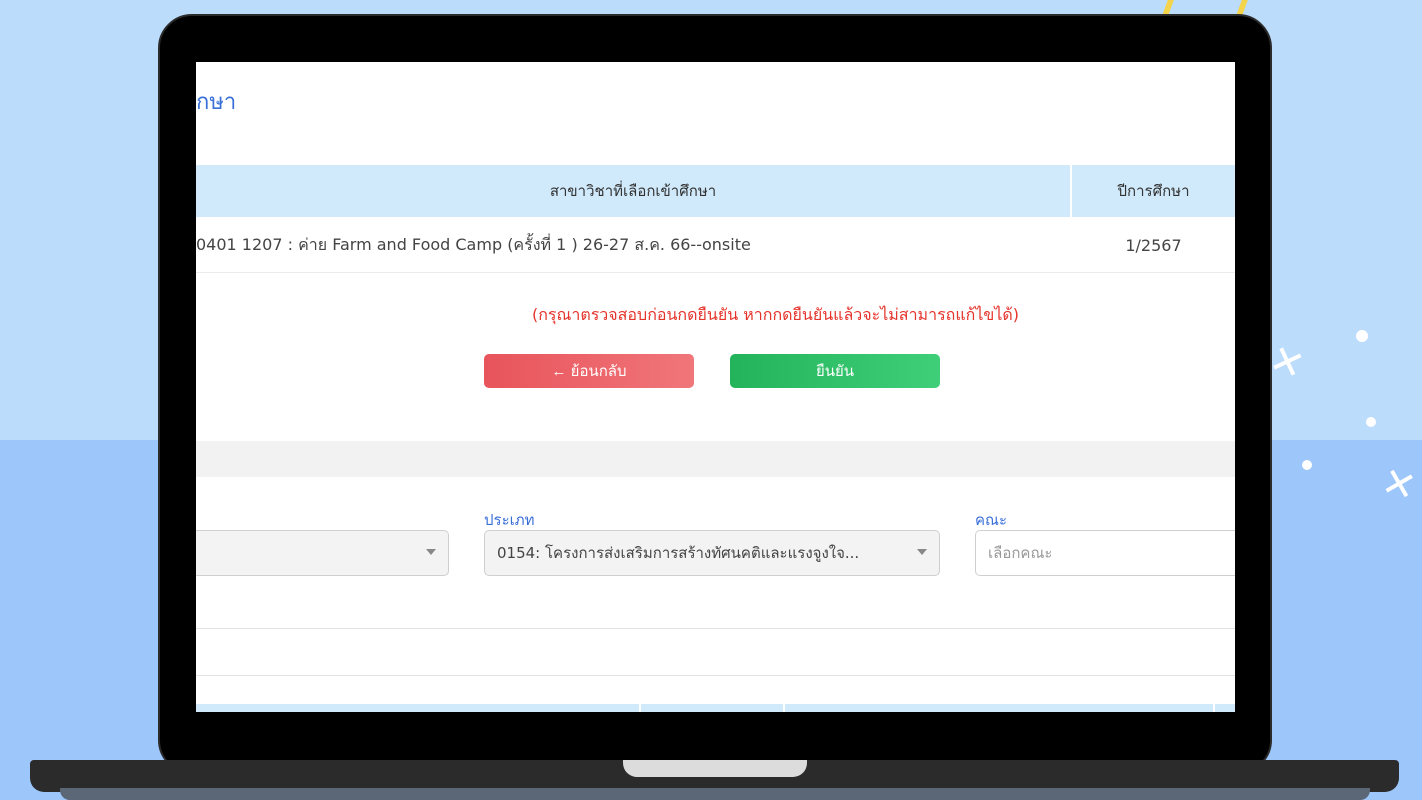 This screenshot has width=1422, height=800. What do you see at coordinates (1153, 245) in the screenshot?
I see `cell-year: 1/2567` at bounding box center [1153, 245].